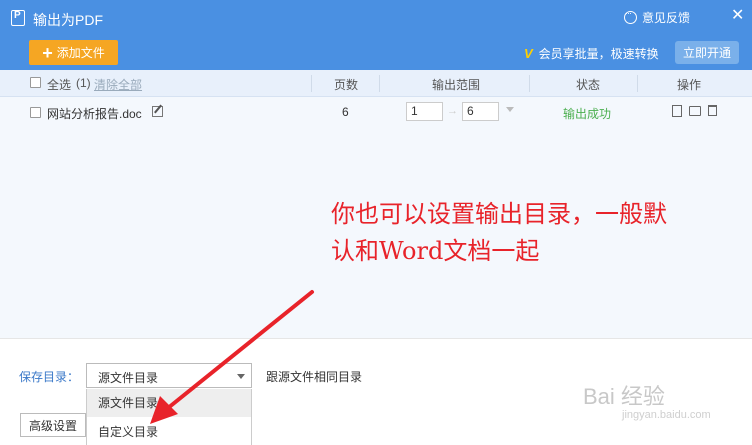 The height and width of the screenshot is (445, 752). What do you see at coordinates (452, 111) in the screenshot?
I see `arrow-right-icon: →` at bounding box center [452, 111].